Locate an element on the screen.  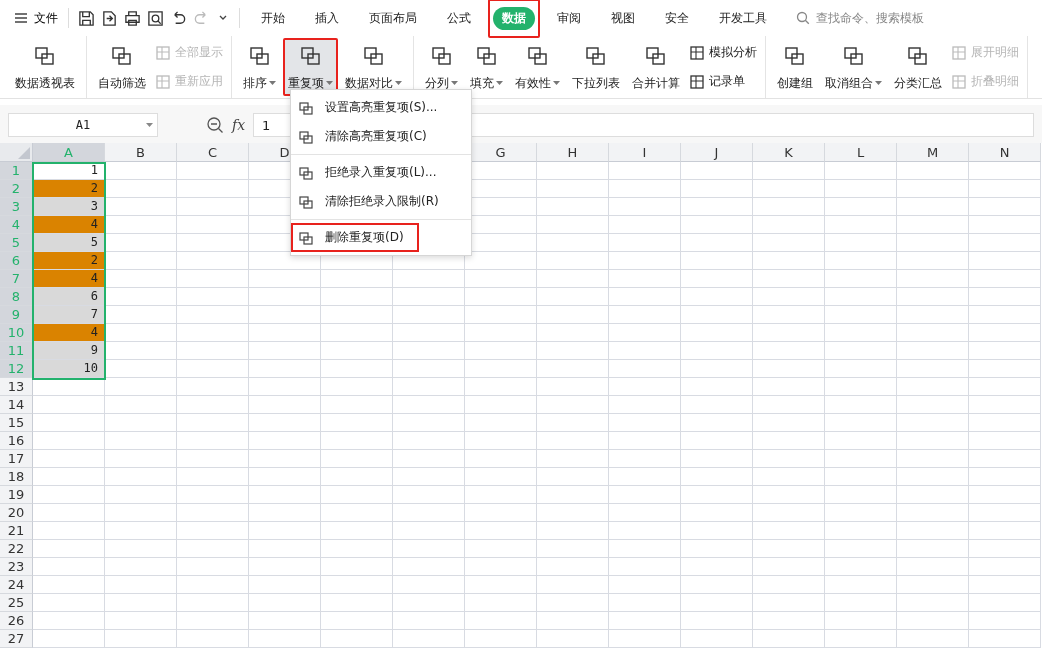
row-header: 23 is located at coordinates (16, 567).